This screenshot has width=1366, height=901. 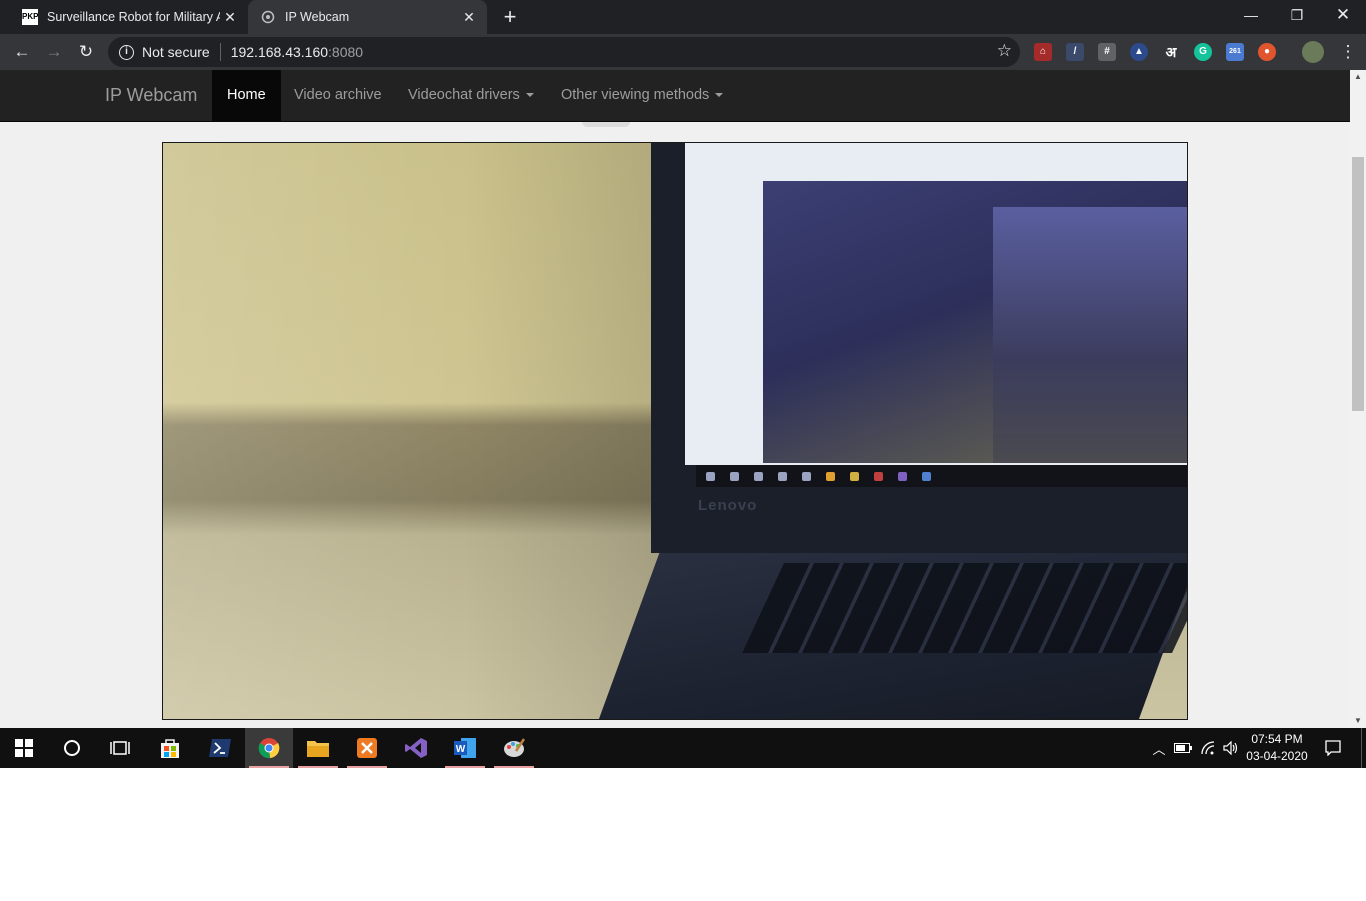 I want to click on show-desktop-button, so click(x=1361, y=748).